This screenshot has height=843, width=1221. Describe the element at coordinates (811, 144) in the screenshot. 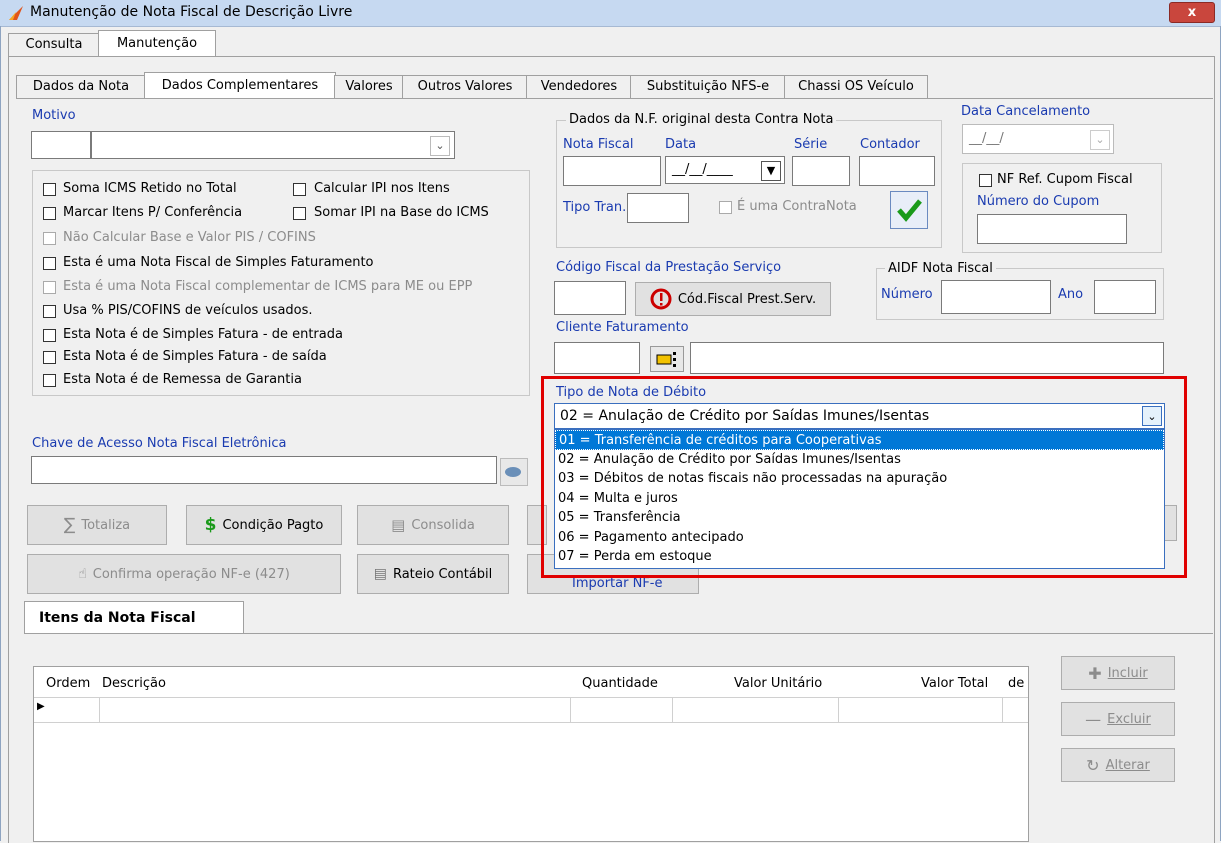

I see `serie-label: Série` at that location.